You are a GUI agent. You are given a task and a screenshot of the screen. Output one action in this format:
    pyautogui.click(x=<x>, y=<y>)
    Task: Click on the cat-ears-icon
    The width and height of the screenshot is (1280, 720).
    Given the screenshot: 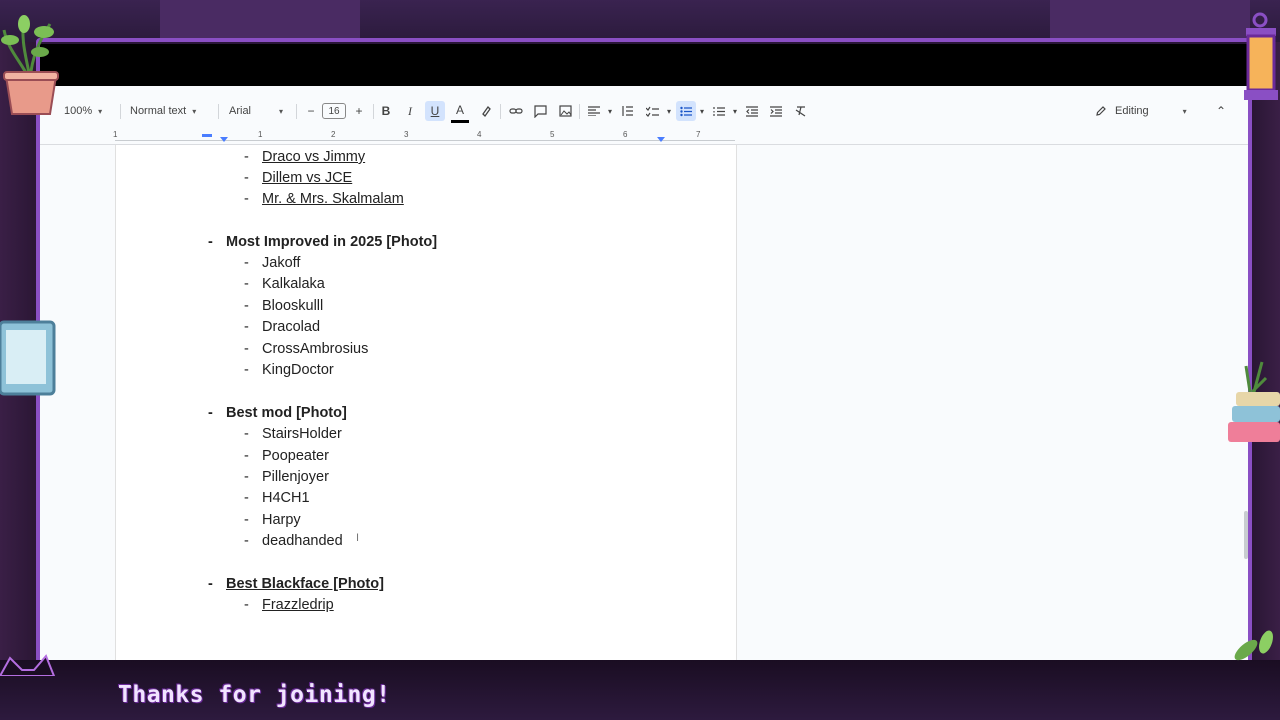 What is the action you would take?
    pyautogui.click(x=28, y=665)
    